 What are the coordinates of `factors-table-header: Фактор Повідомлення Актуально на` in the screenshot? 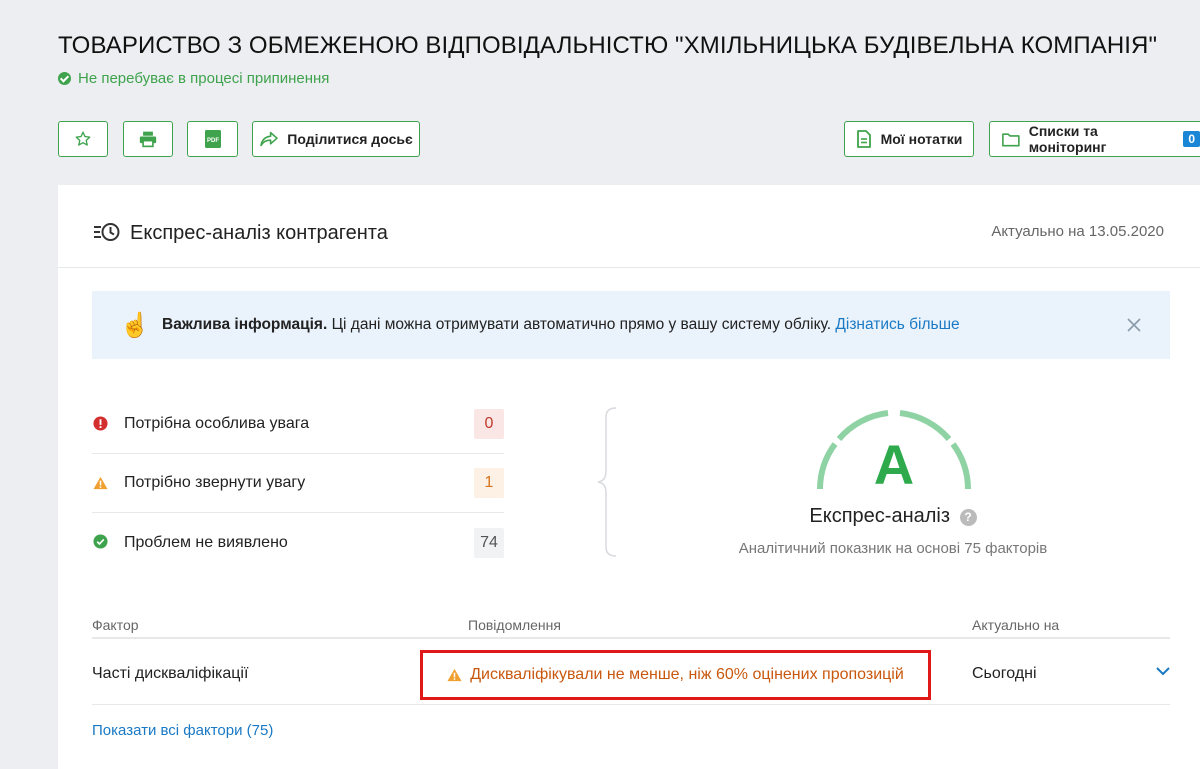 It's located at (631, 628).